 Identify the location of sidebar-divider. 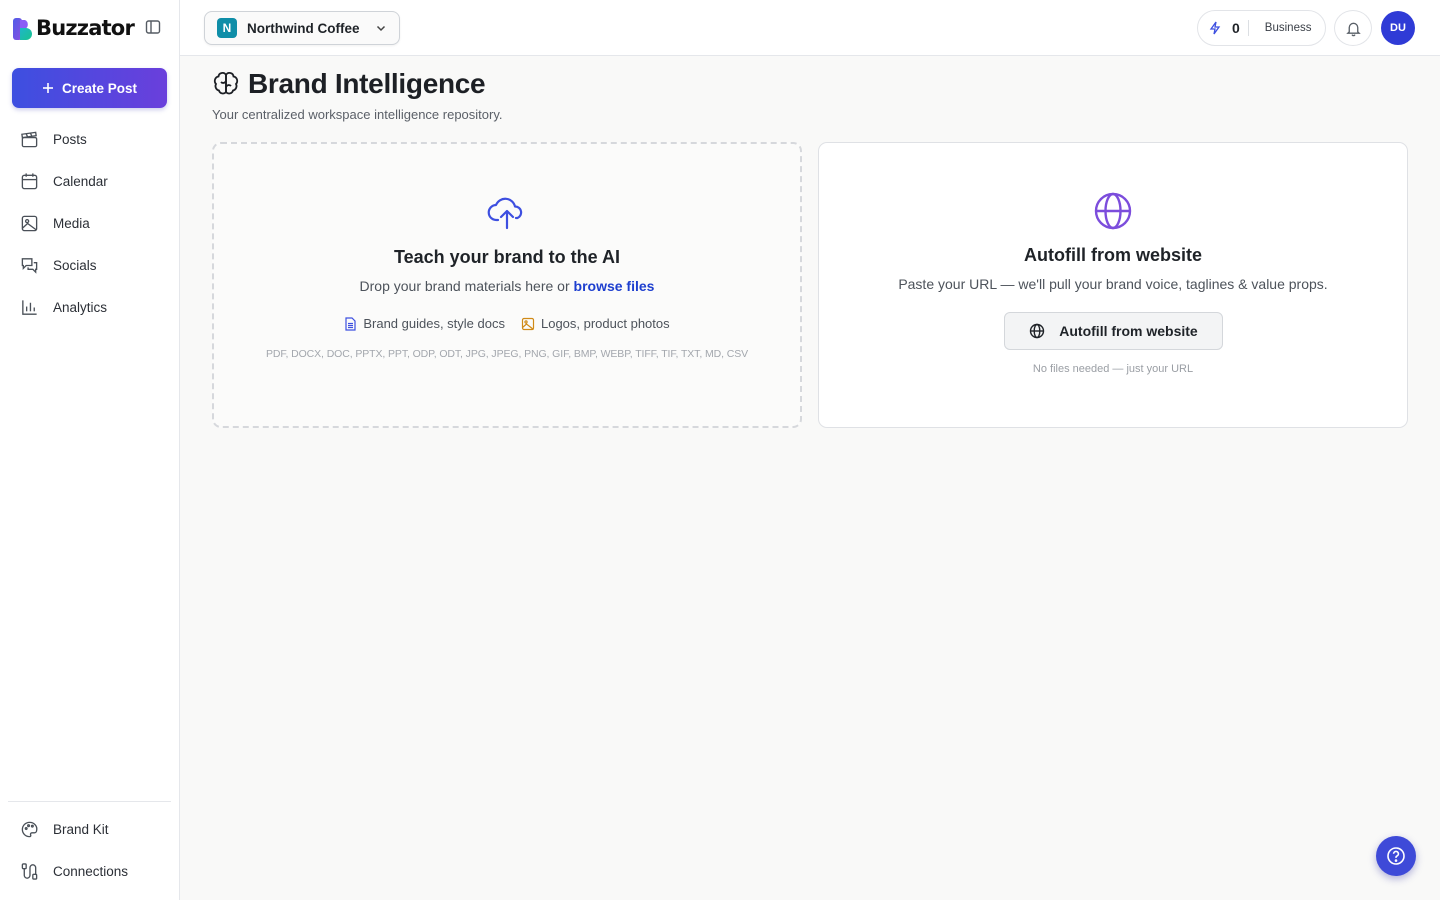
(89, 801).